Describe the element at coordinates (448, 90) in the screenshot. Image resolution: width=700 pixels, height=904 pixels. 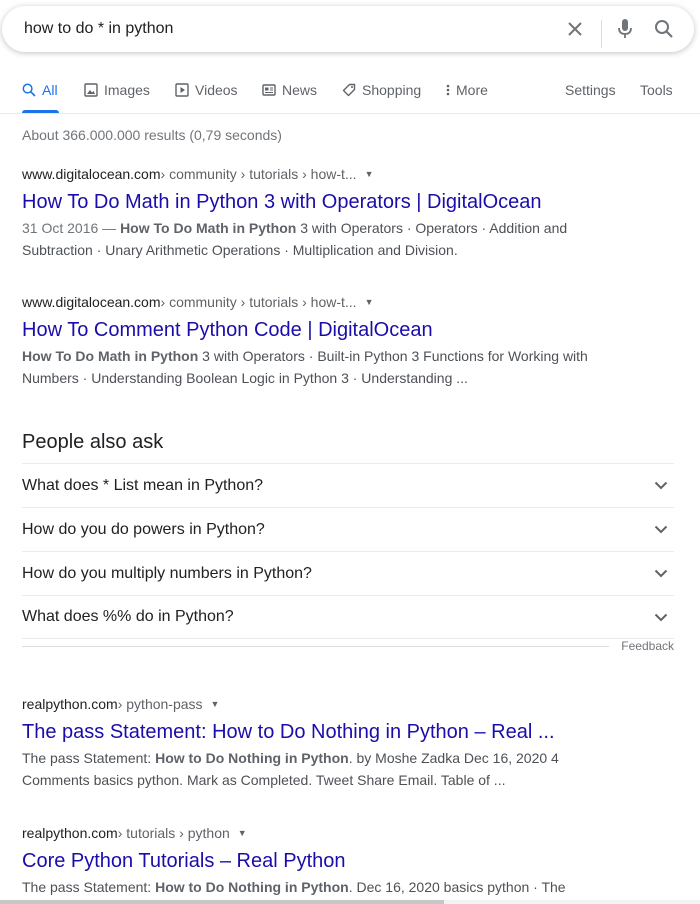
I see `more-vert-icon` at that location.